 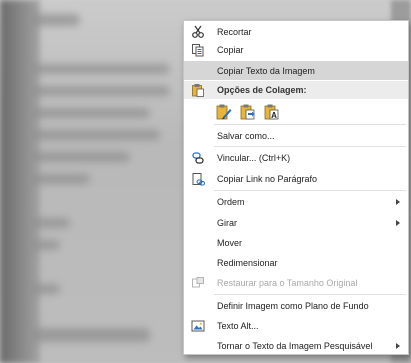 I want to click on scissors-icon, so click(x=198, y=32).